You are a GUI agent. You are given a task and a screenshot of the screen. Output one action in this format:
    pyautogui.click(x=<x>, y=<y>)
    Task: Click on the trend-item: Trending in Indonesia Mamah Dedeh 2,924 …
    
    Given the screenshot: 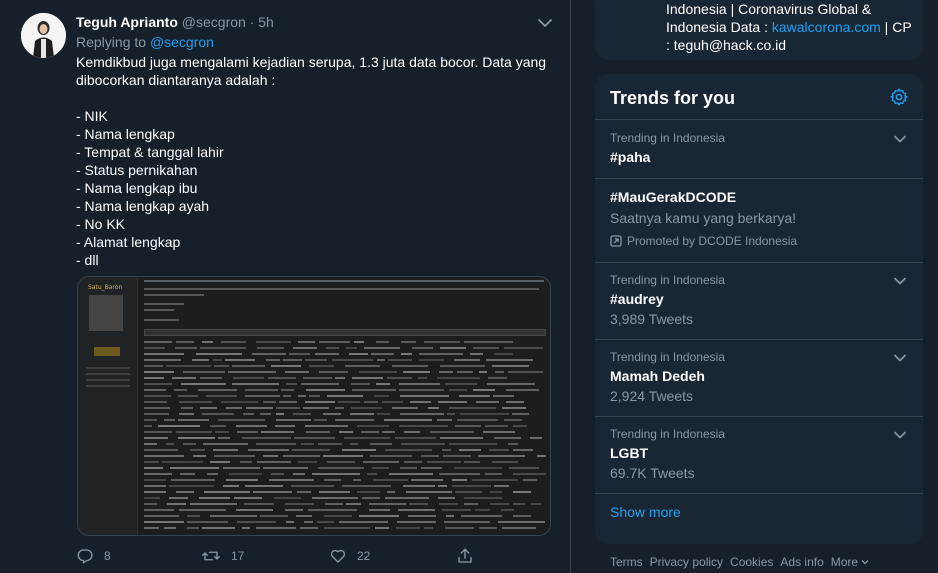 What is the action you would take?
    pyautogui.click(x=759, y=377)
    